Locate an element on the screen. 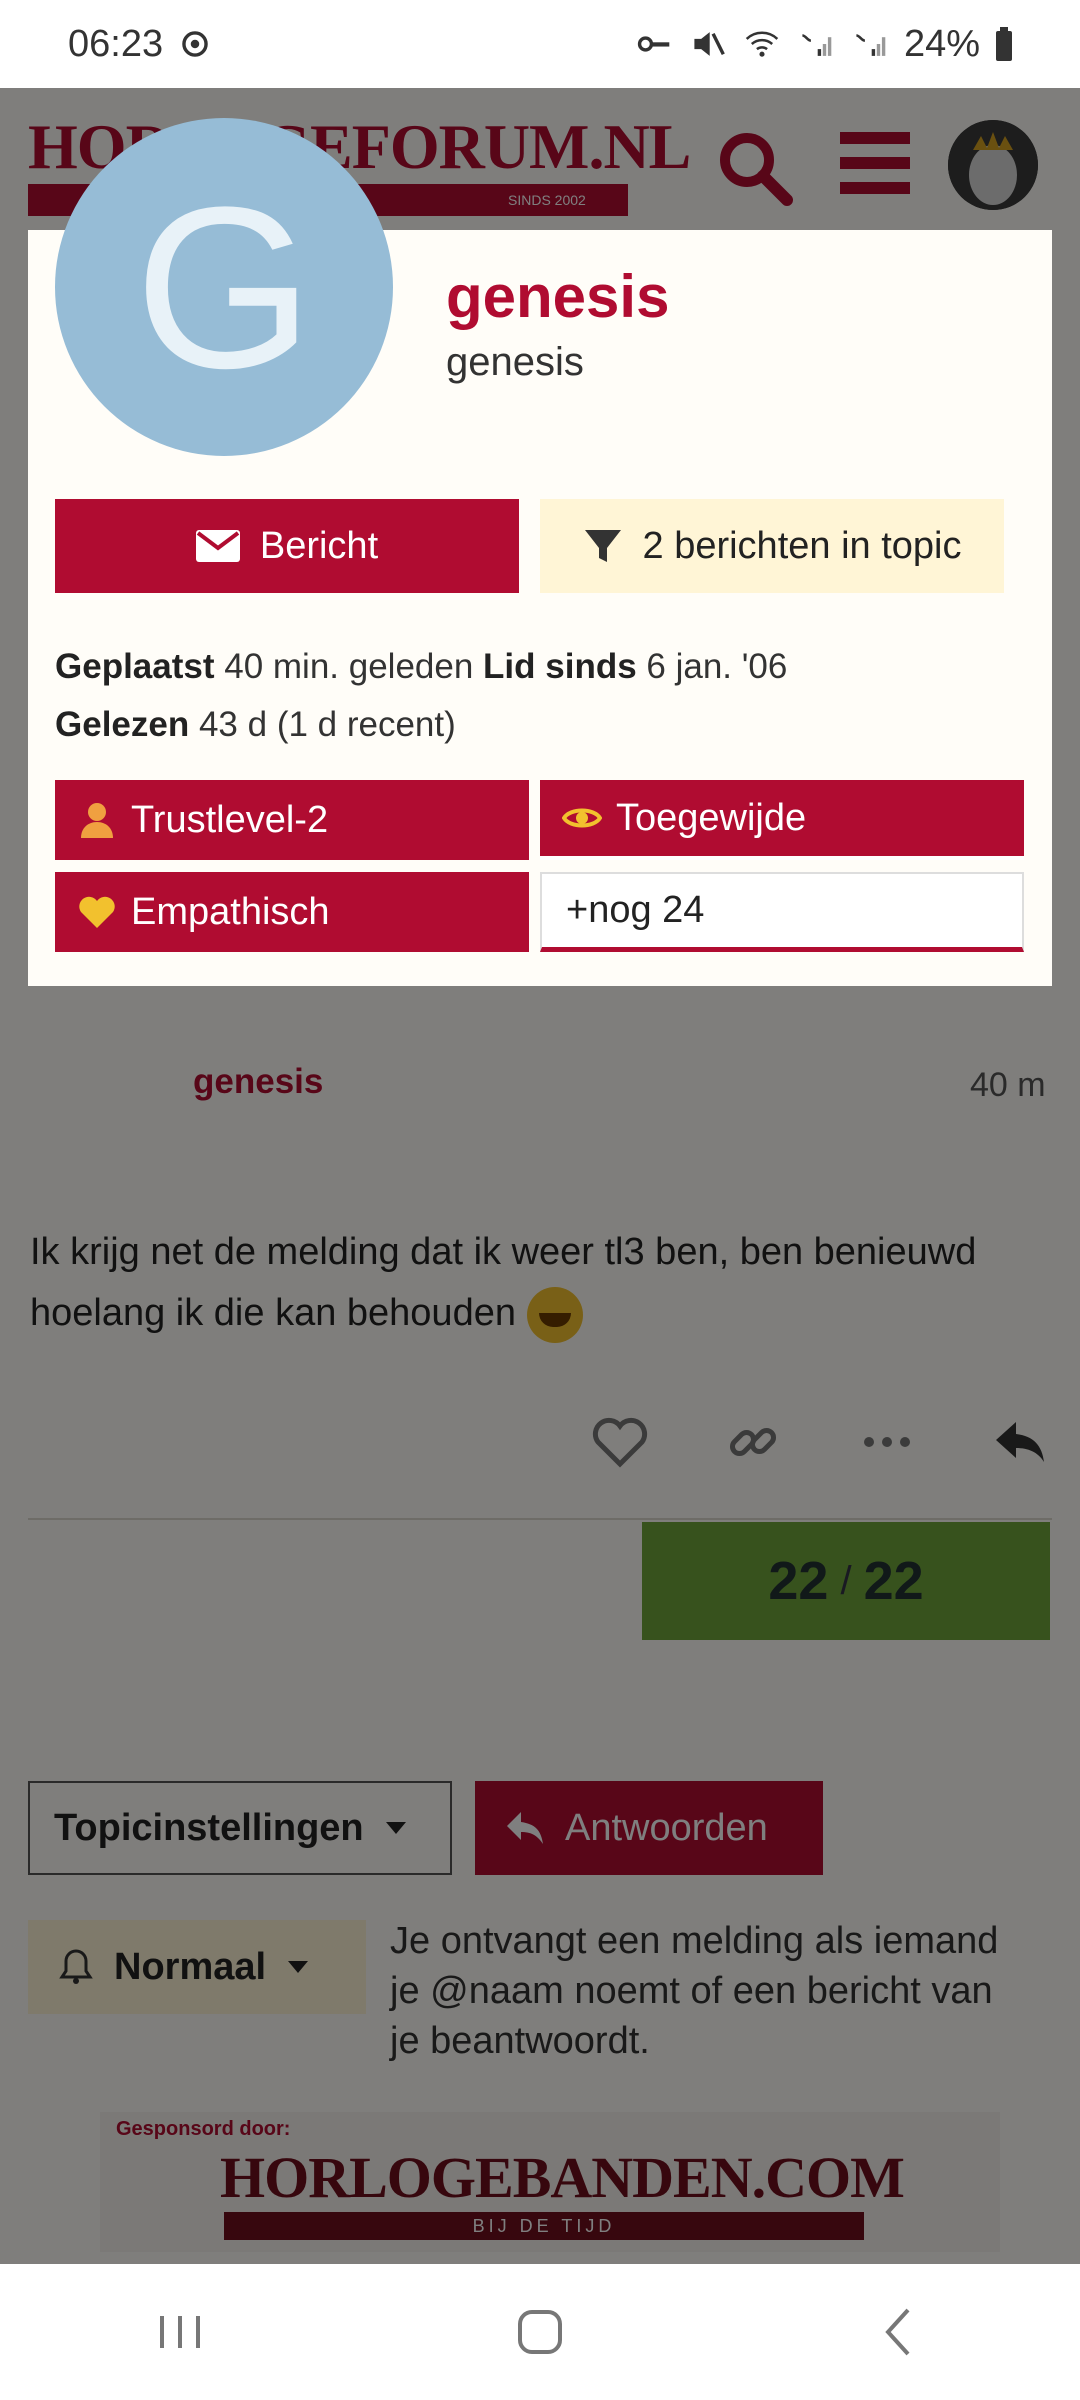 The image size is (1080, 2400). badge-label: Toegewijde is located at coordinates (711, 817).